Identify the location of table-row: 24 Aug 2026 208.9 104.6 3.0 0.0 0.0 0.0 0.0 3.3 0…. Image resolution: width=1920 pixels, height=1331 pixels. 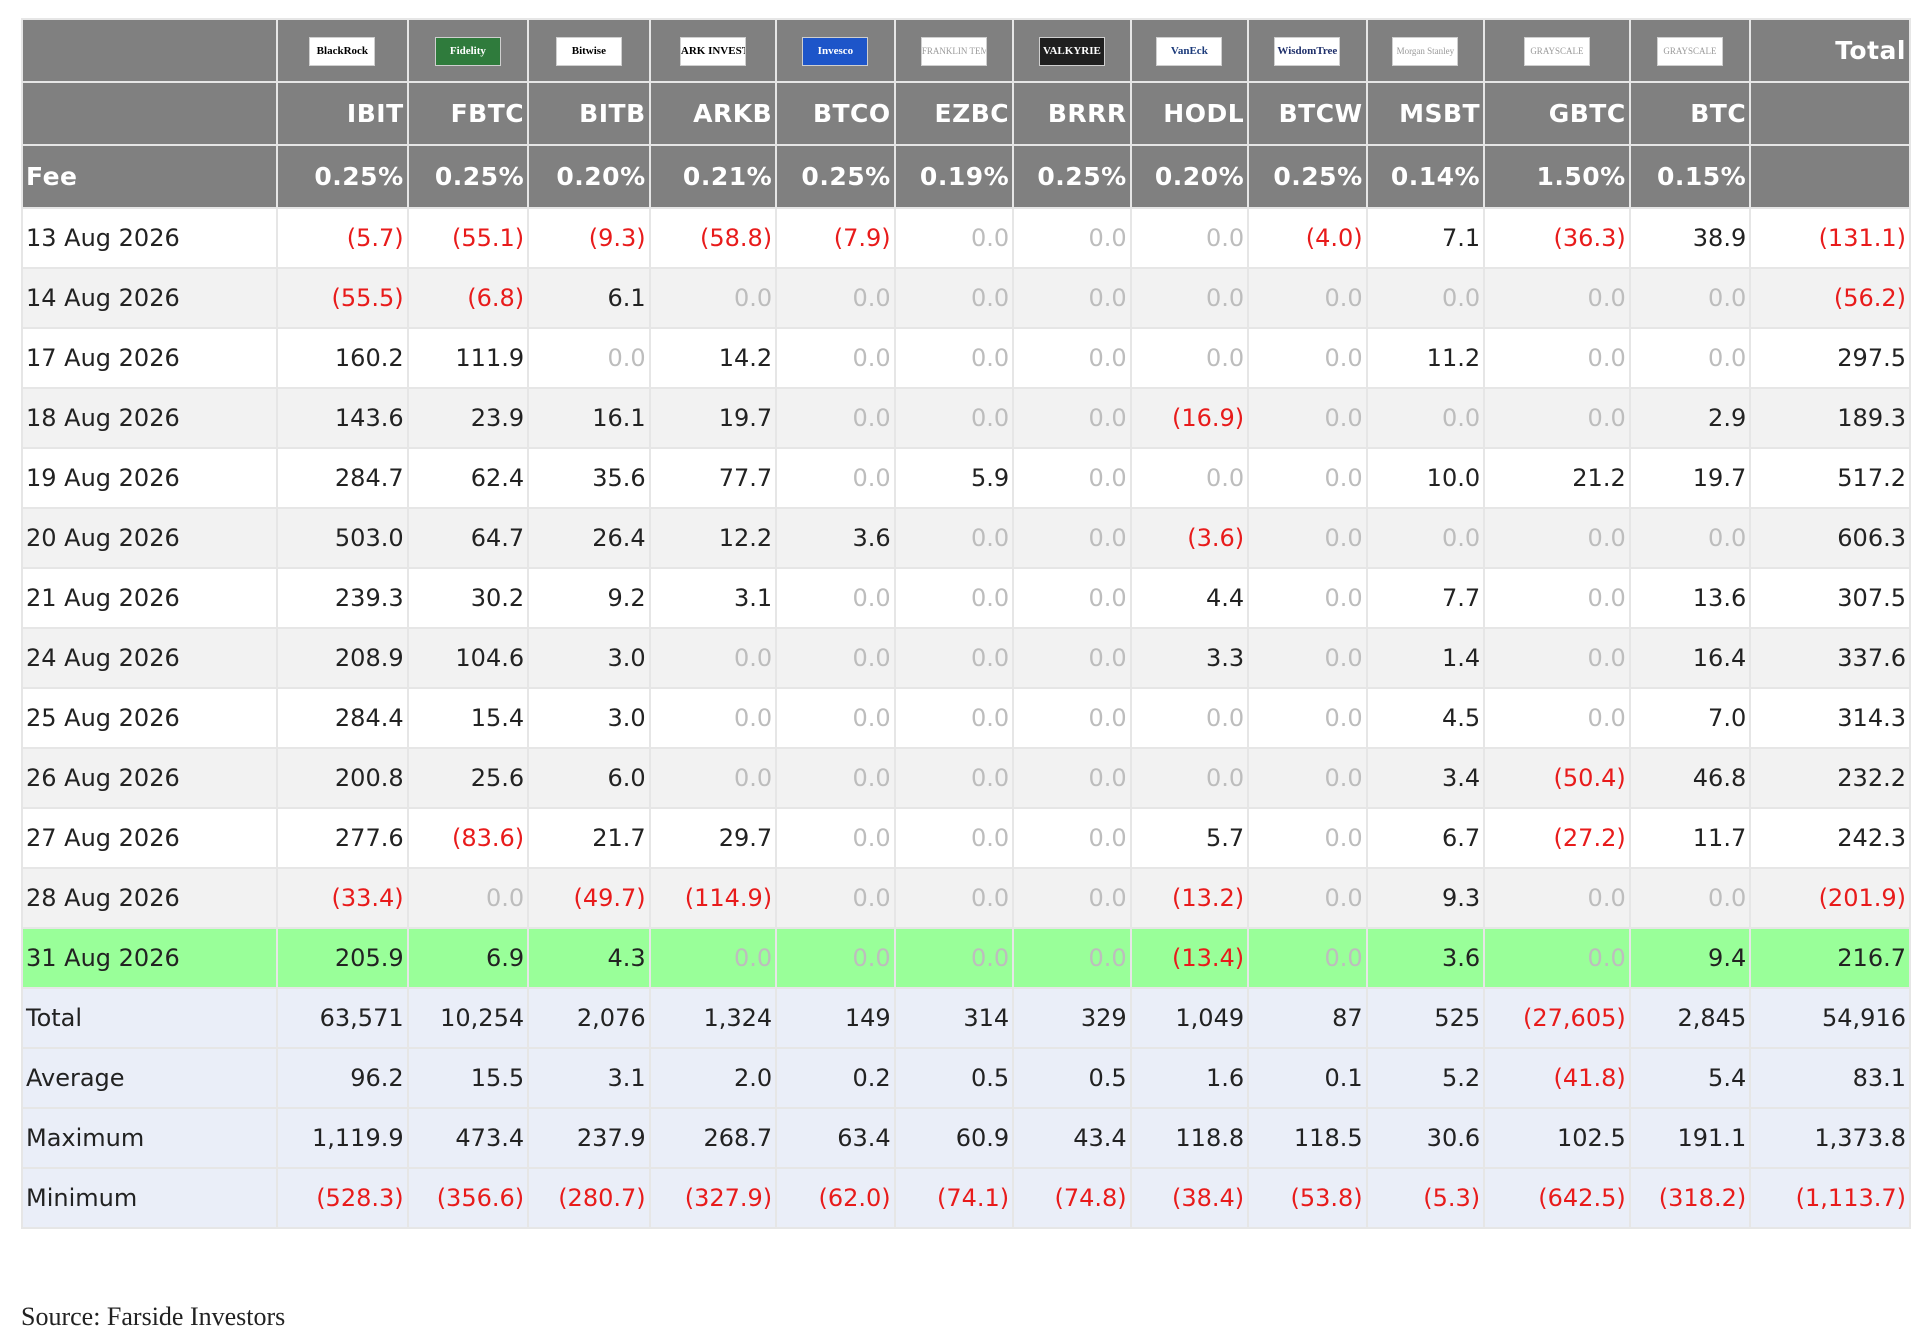
(965, 658).